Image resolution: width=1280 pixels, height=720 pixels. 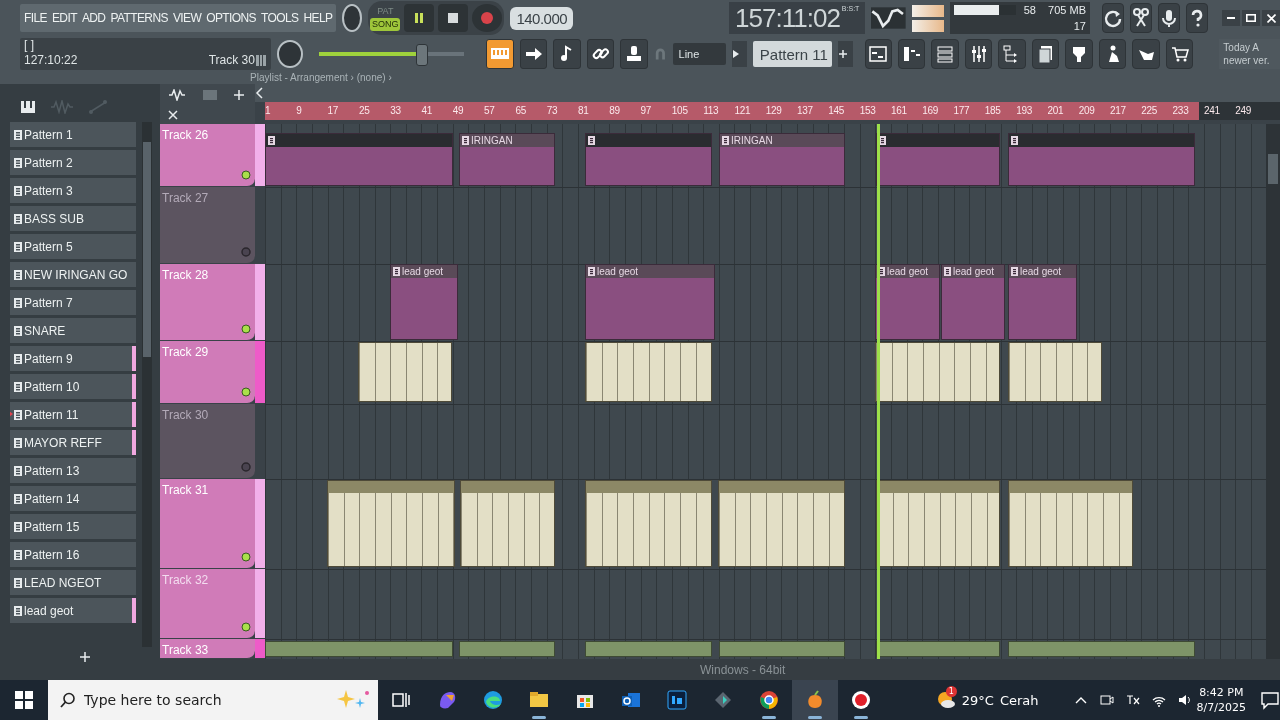 What do you see at coordinates (912, 54) in the screenshot?
I see `piano-roll-button` at bounding box center [912, 54].